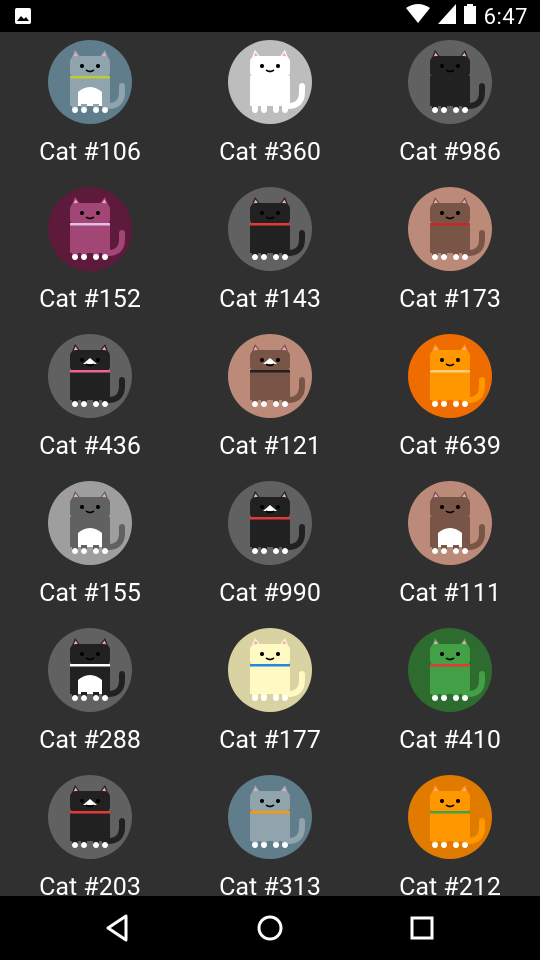 The image size is (540, 960). What do you see at coordinates (270, 884) in the screenshot?
I see `cat-label: Cat #313` at bounding box center [270, 884].